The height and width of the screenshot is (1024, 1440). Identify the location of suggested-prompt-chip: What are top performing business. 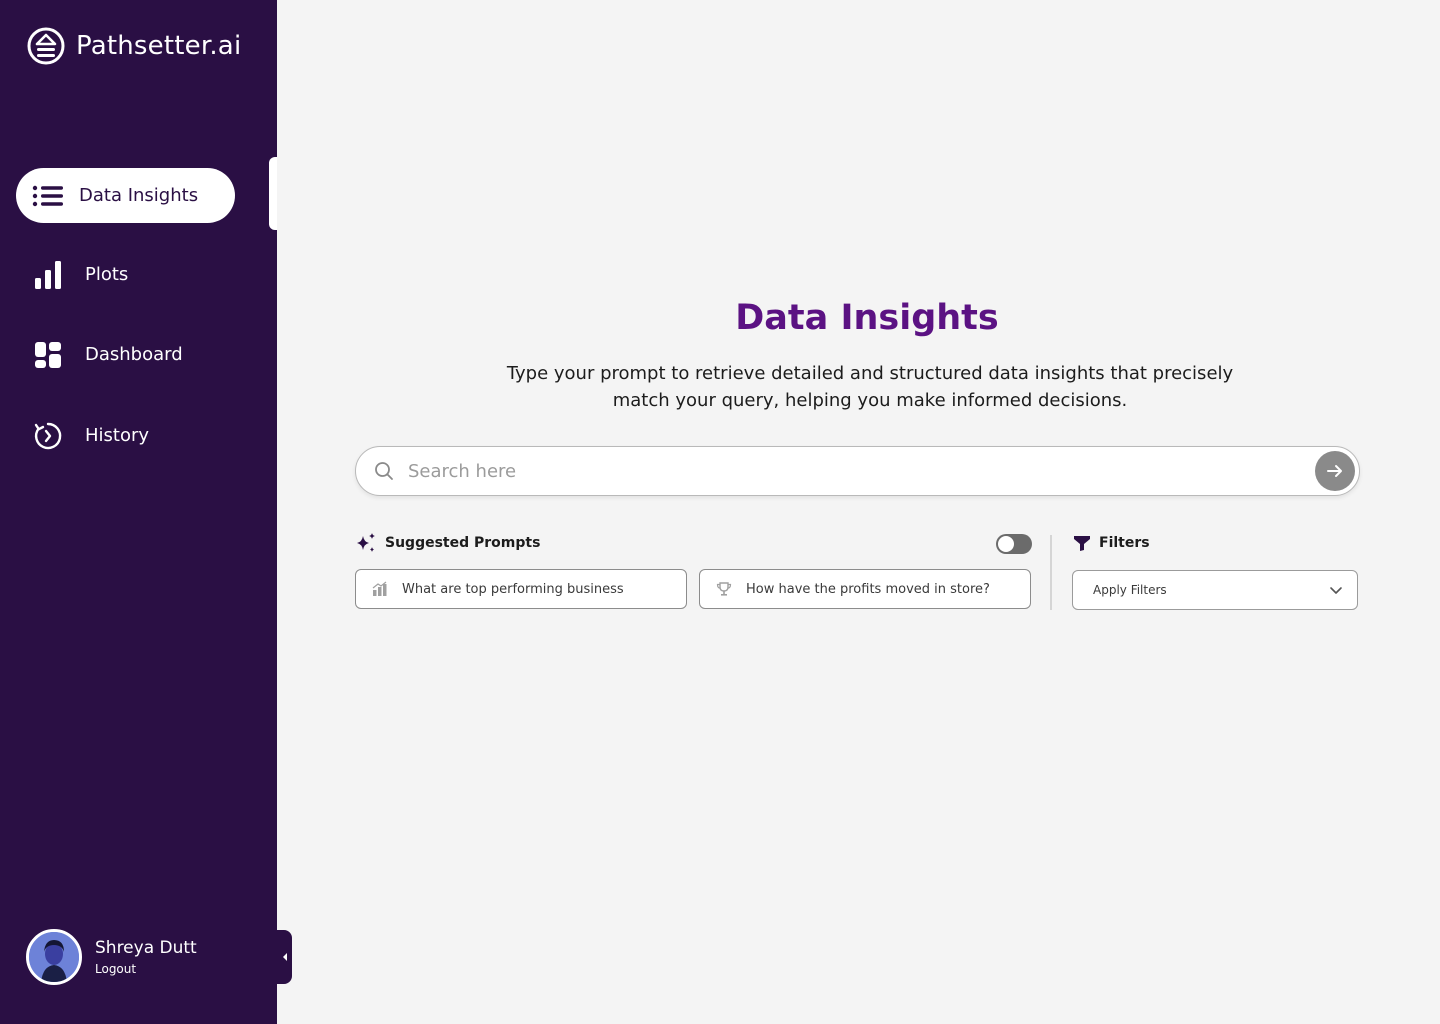
(521, 589).